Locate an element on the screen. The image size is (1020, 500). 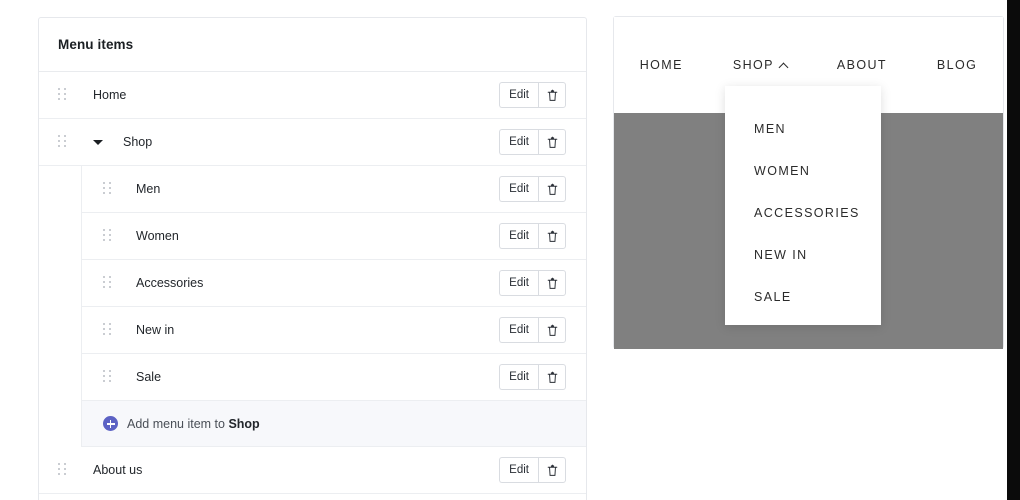
dropdown-item-women: WOMEN is located at coordinates (817, 171).